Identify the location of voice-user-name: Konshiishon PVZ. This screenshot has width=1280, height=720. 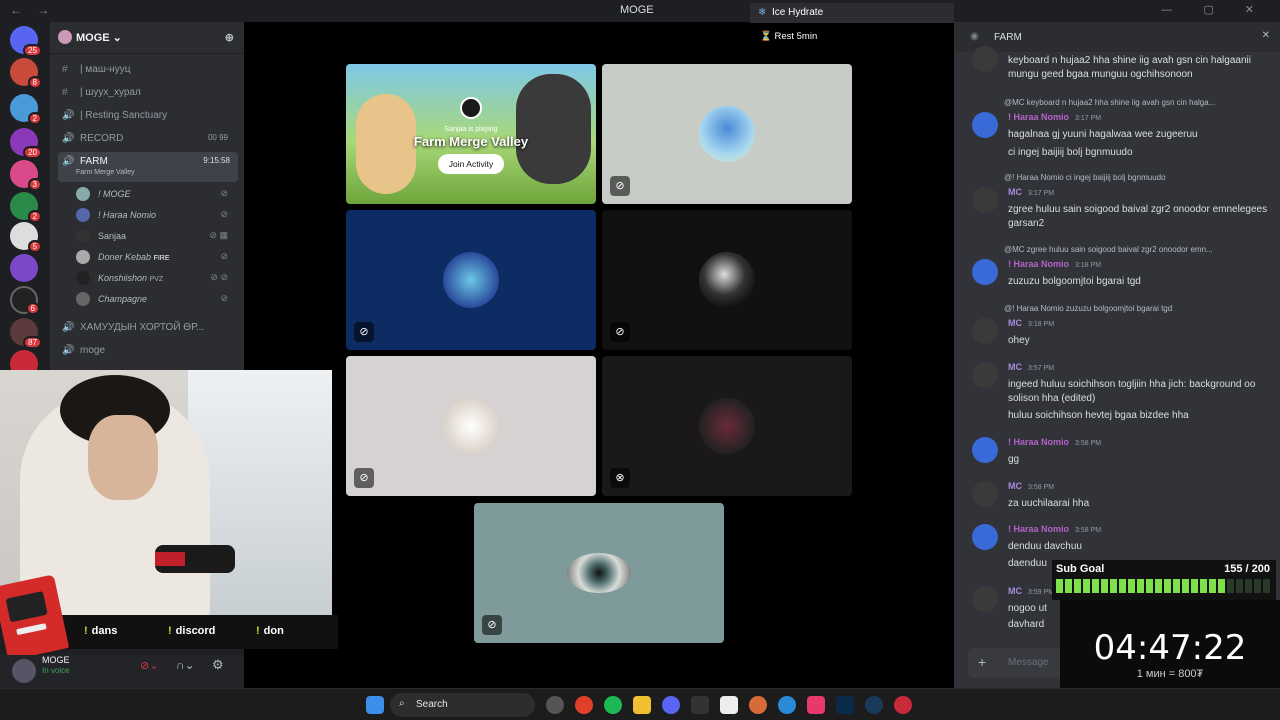
(131, 278).